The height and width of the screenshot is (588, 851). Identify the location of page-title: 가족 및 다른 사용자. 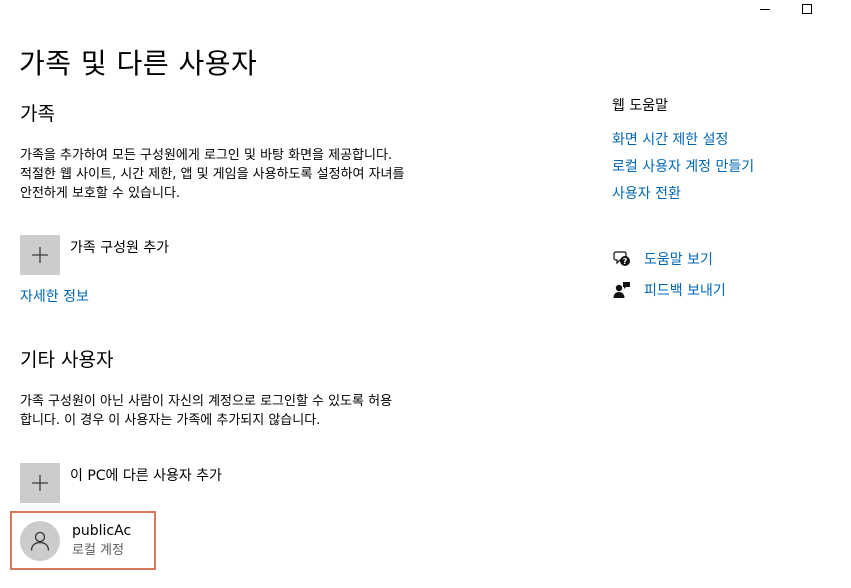
(138, 63).